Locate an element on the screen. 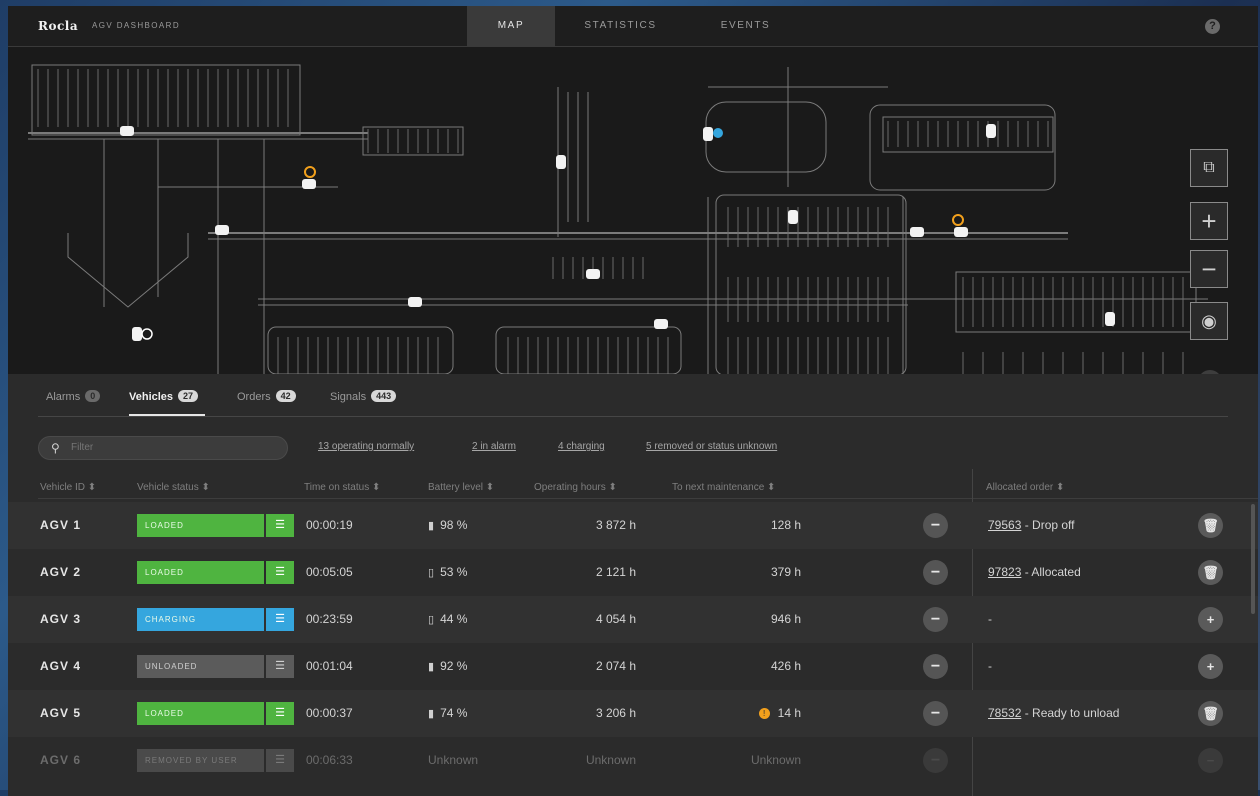 The image size is (1260, 796). operating-hours: 3 206 h is located at coordinates (615, 713).